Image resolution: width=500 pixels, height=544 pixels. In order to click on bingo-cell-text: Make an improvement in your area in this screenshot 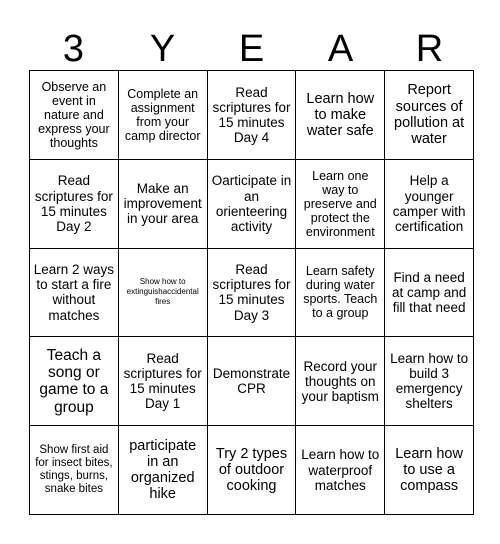, I will do `click(162, 204)`.